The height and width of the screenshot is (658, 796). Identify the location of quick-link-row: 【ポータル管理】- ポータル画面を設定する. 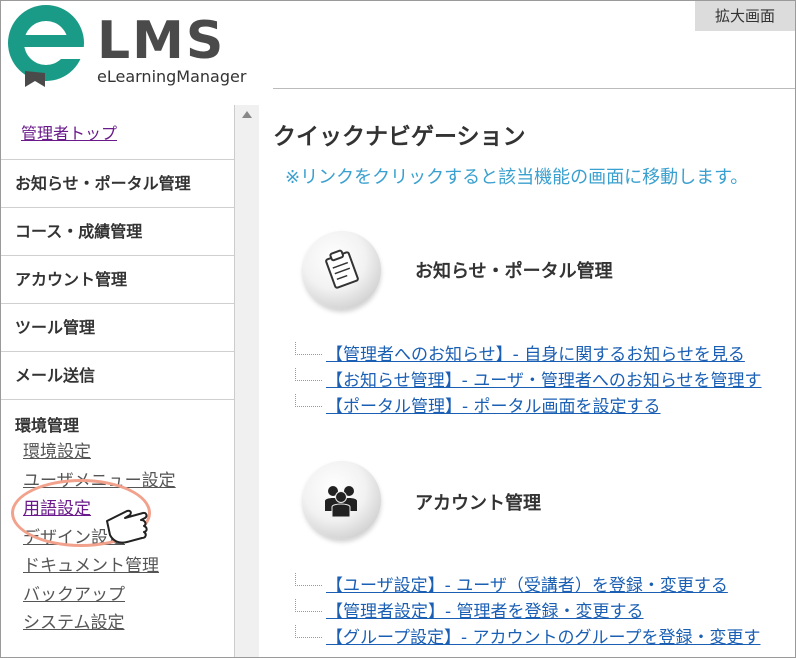
(478, 407).